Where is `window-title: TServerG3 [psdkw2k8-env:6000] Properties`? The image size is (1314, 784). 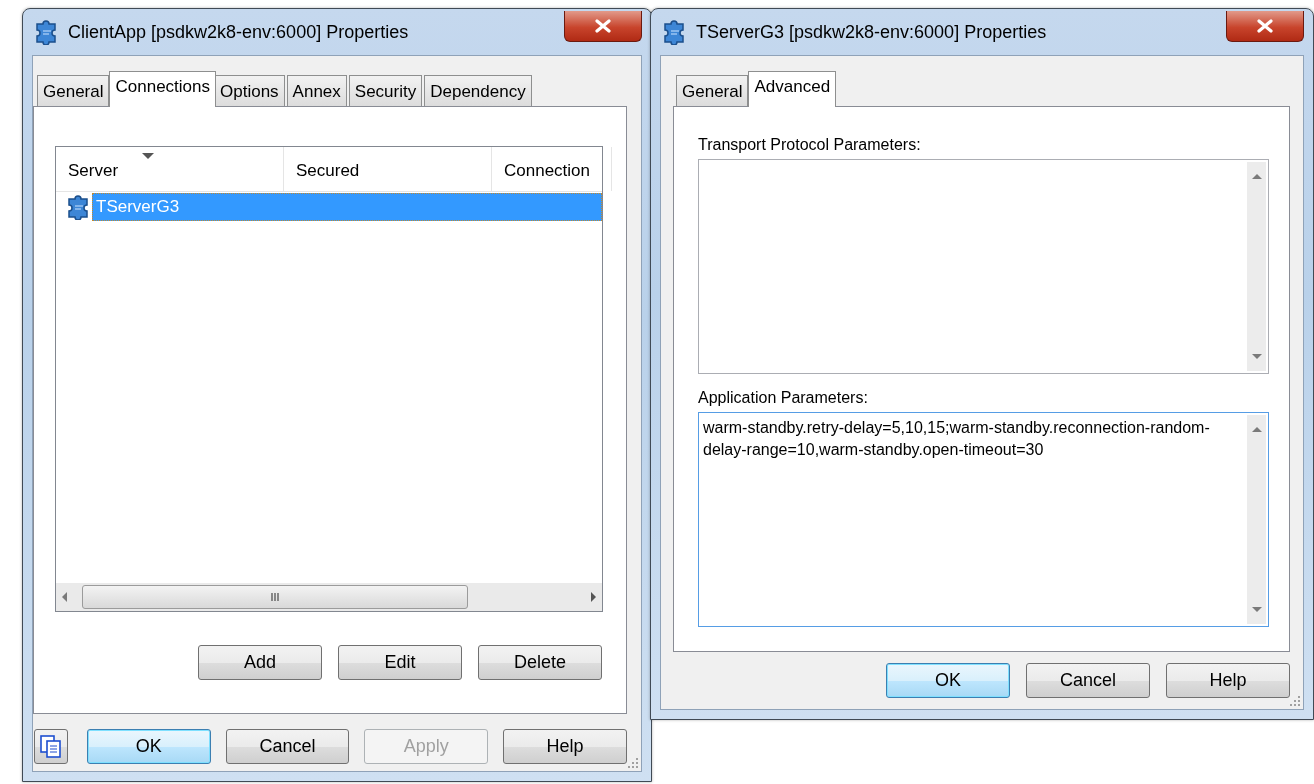
window-title: TServerG3 [psdkw2k8-env:6000] Properties is located at coordinates (871, 32).